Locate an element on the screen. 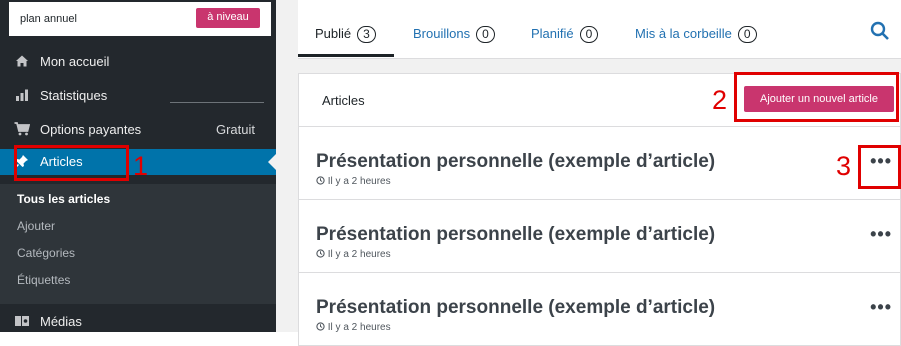 This screenshot has height=346, width=901. tab-label: Mis à la corbeille is located at coordinates (683, 33).